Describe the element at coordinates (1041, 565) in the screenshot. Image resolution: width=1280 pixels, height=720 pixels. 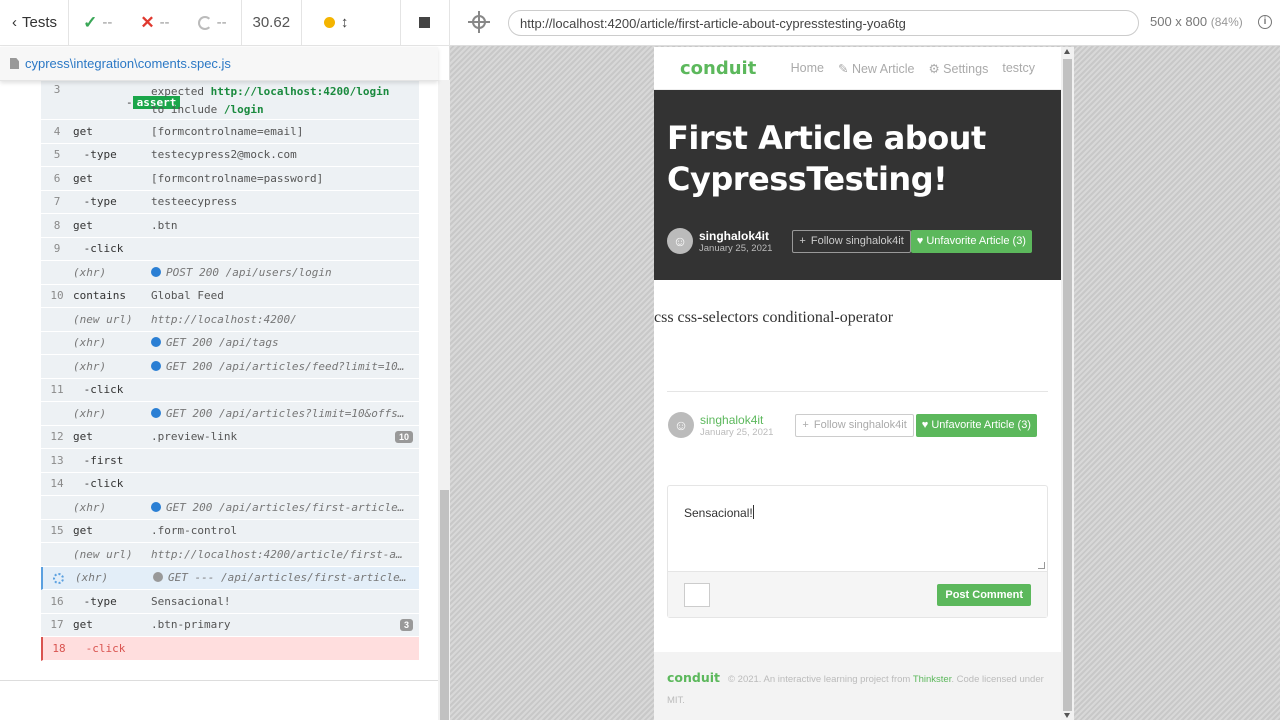
I see `resize-handle` at that location.